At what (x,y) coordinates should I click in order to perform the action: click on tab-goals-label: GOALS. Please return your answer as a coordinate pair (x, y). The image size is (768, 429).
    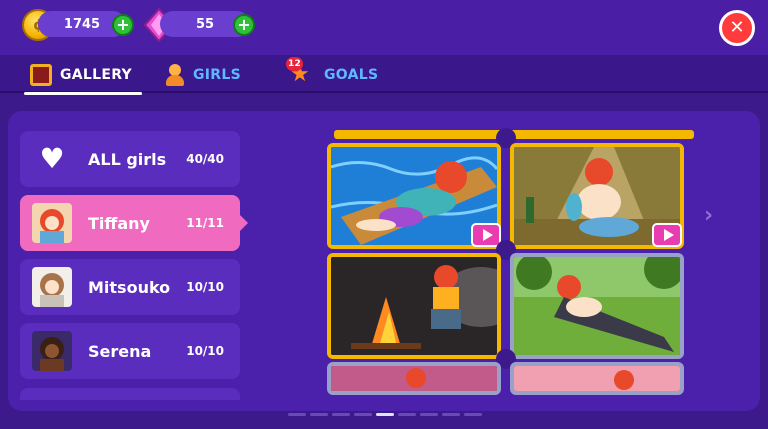
    Looking at the image, I should click on (351, 75).